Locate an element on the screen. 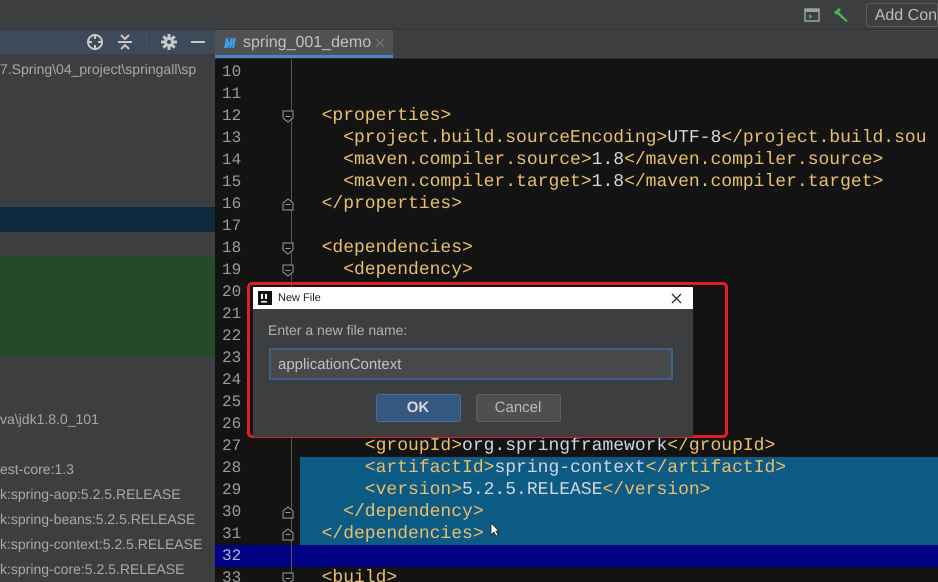 The height and width of the screenshot is (582, 938). line-number: 33 is located at coordinates (231, 575).